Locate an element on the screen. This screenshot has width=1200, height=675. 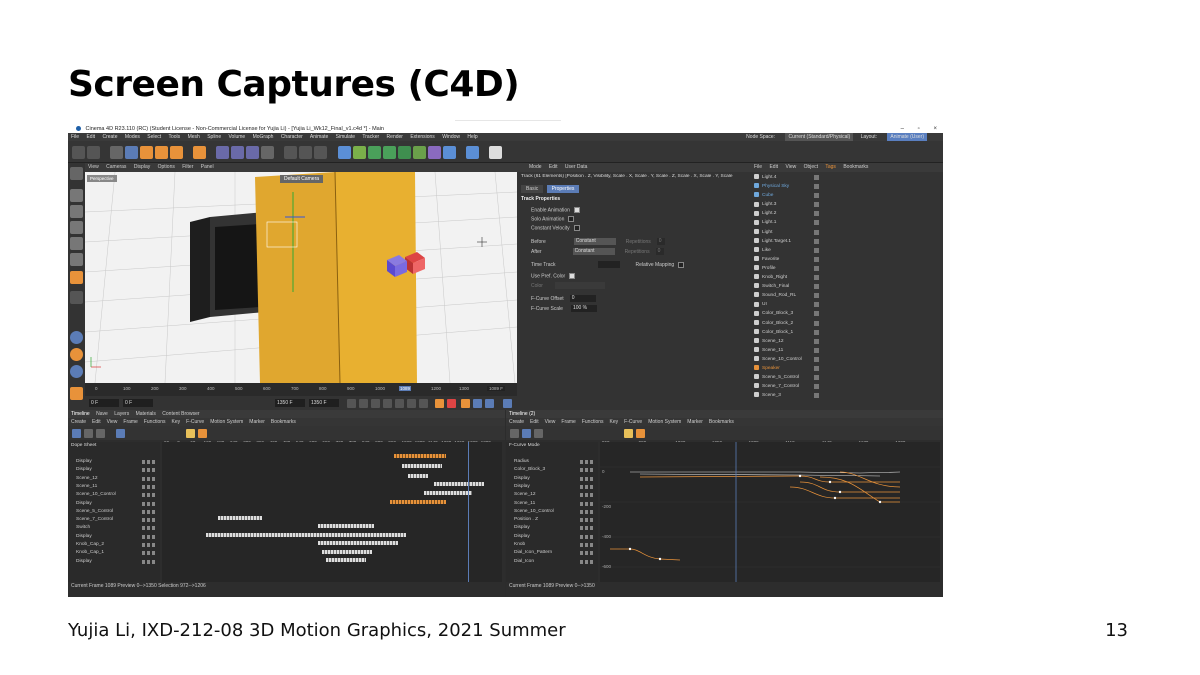
start-frame-field: 0 F is located at coordinates (104, 403).